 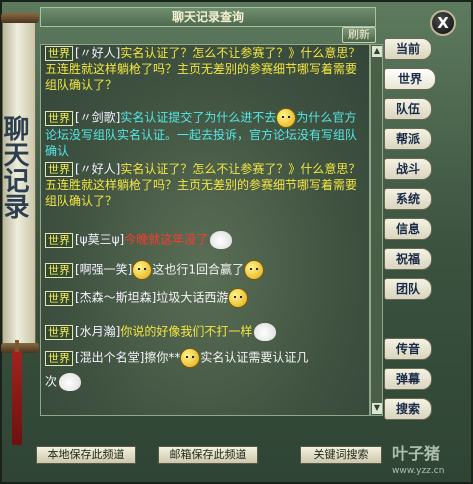 I want to click on tab-battle: 战斗, so click(x=408, y=169).